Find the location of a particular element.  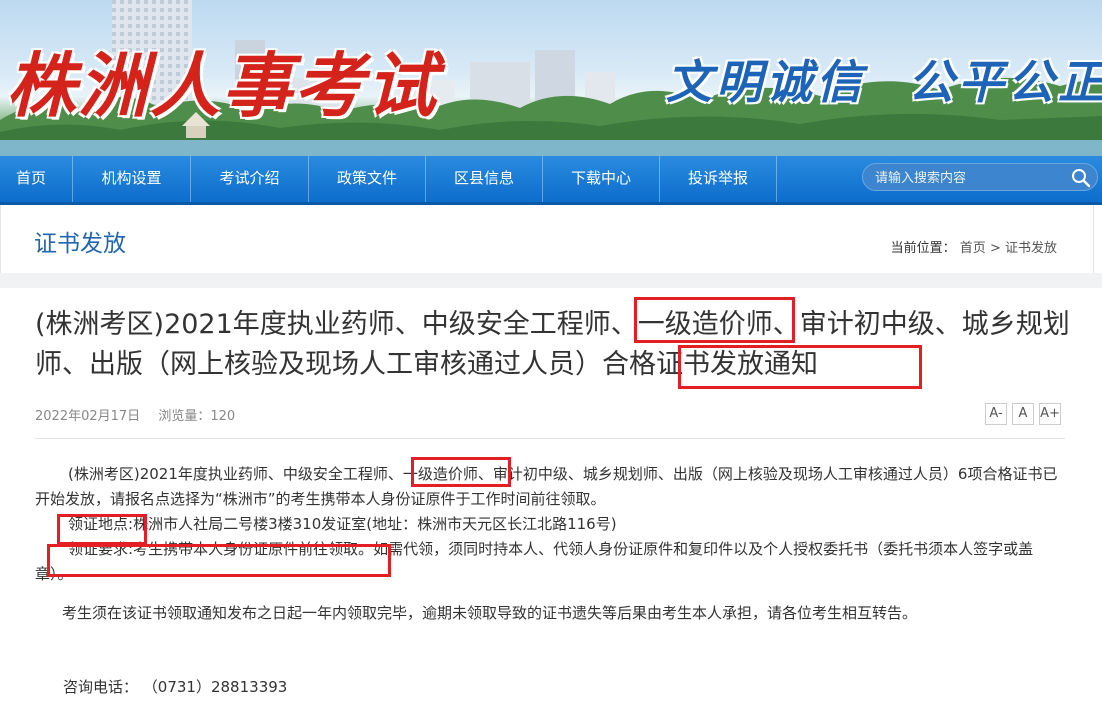

view-count: 浏览量：120 is located at coordinates (197, 416).